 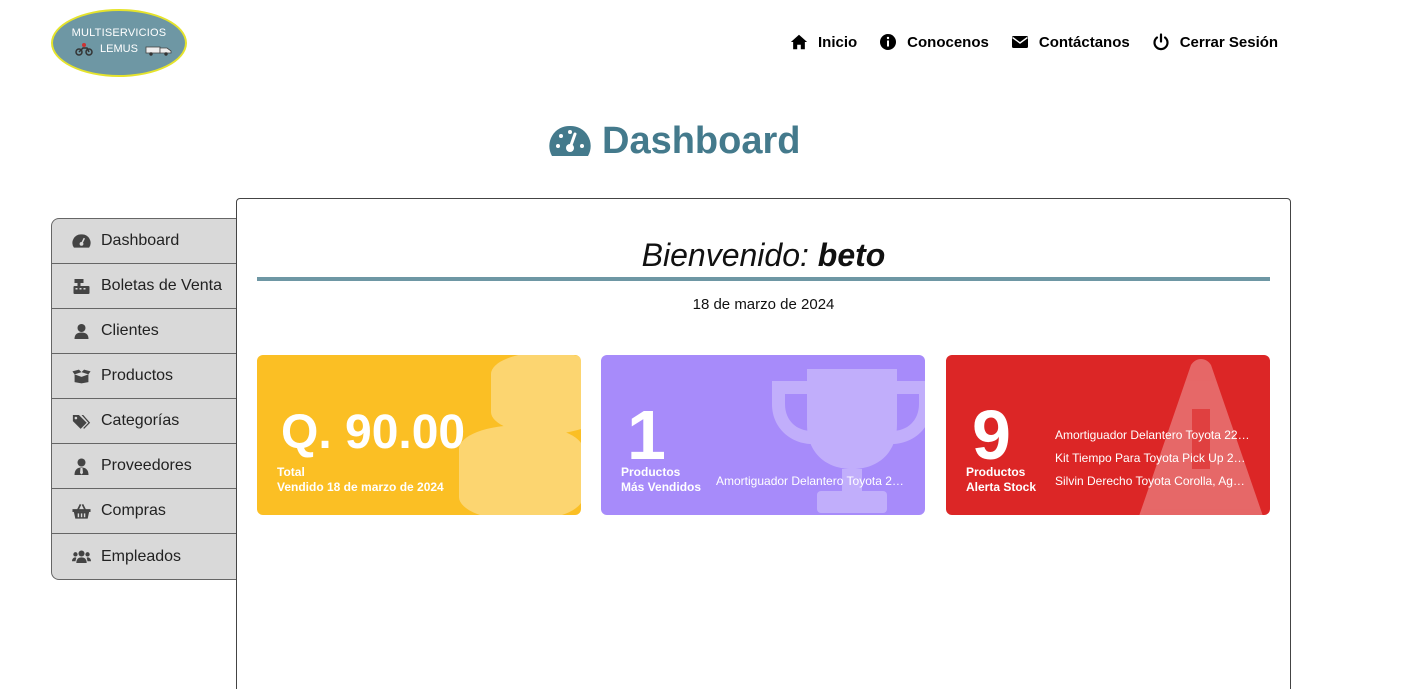 I want to click on sidebar-item-proveedores: Proveedores, so click(x=144, y=466).